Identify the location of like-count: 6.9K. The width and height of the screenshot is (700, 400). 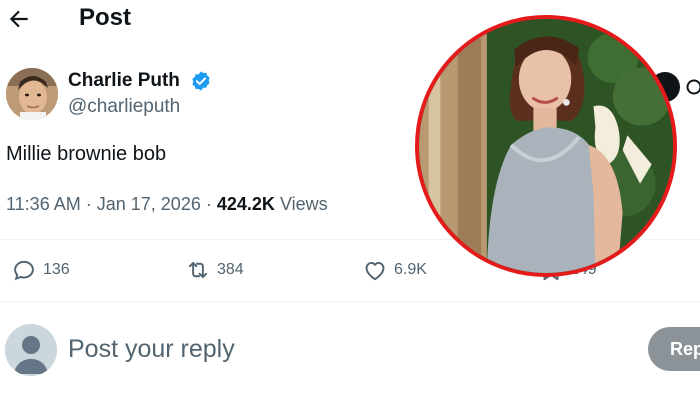
(410, 269).